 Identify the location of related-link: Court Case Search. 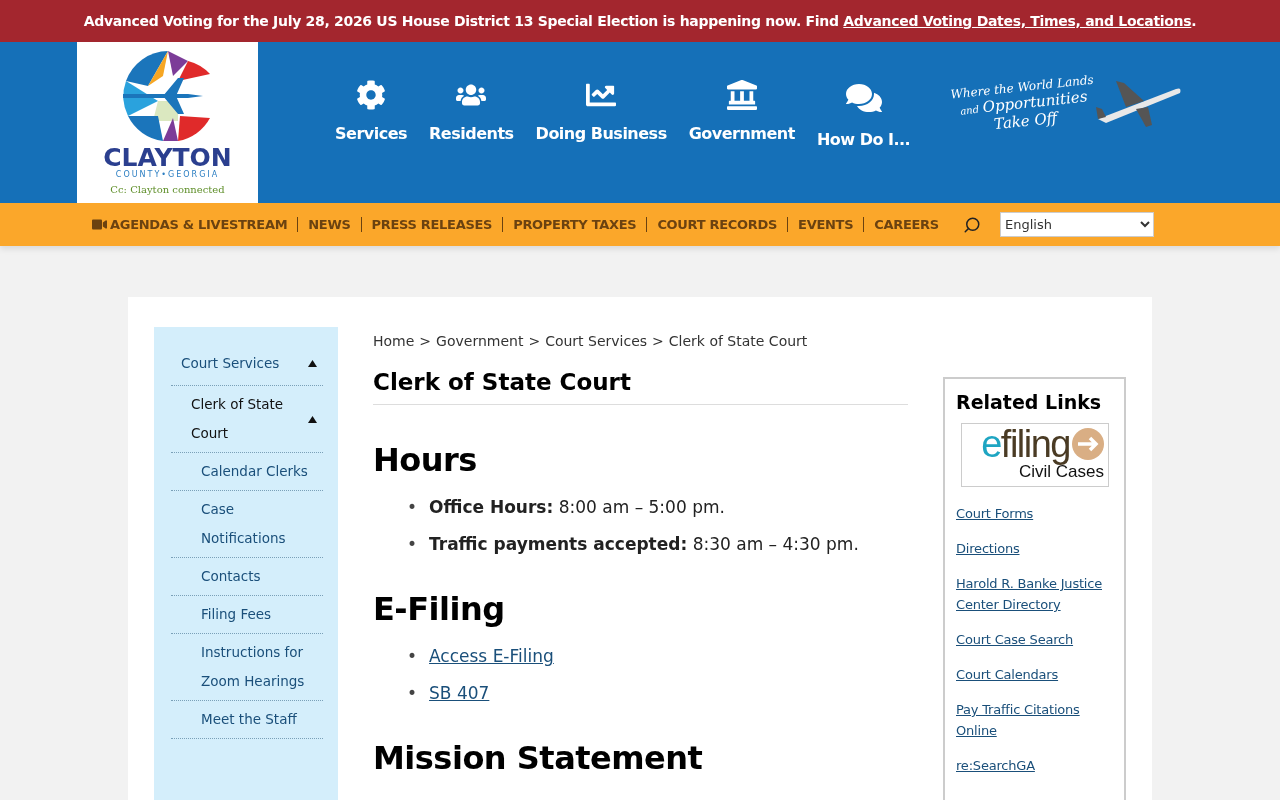
(1035, 639).